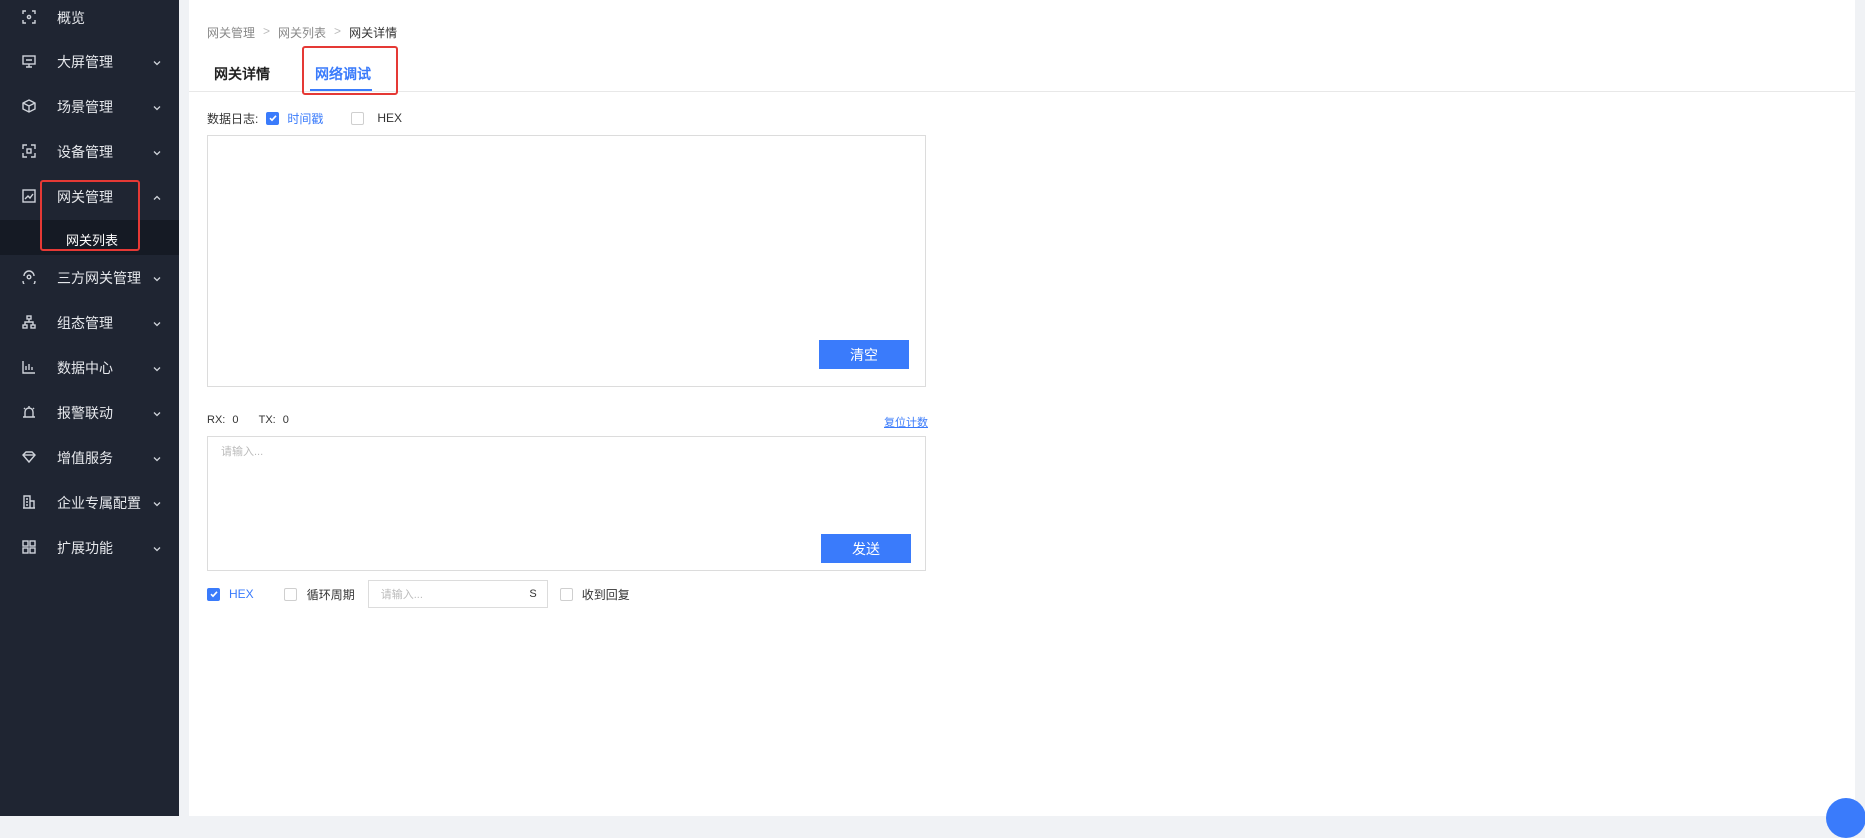 This screenshot has height=838, width=1865. What do you see at coordinates (864, 354) in the screenshot?
I see `clear-button: 清空` at bounding box center [864, 354].